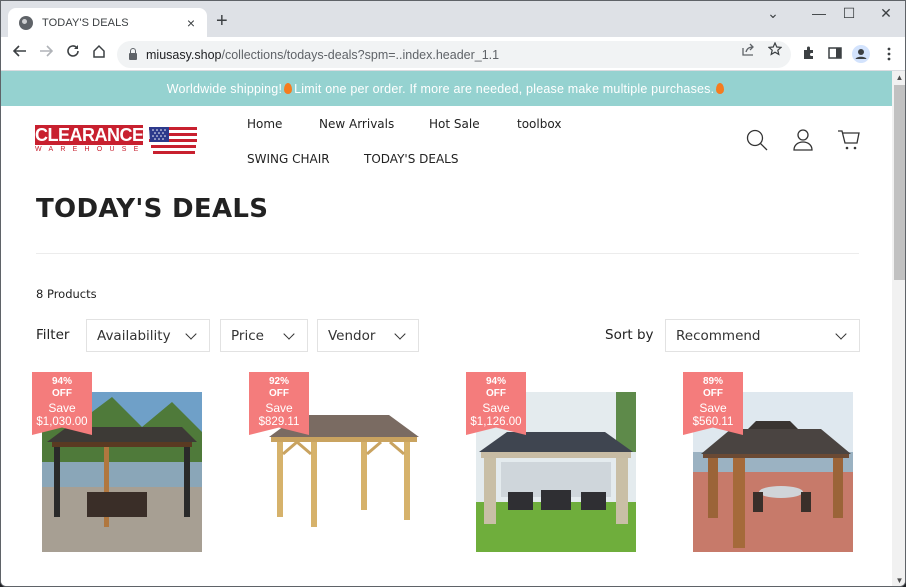 Image resolution: width=906 pixels, height=587 pixels. What do you see at coordinates (173, 140) in the screenshot?
I see `us-flag-icon` at bounding box center [173, 140].